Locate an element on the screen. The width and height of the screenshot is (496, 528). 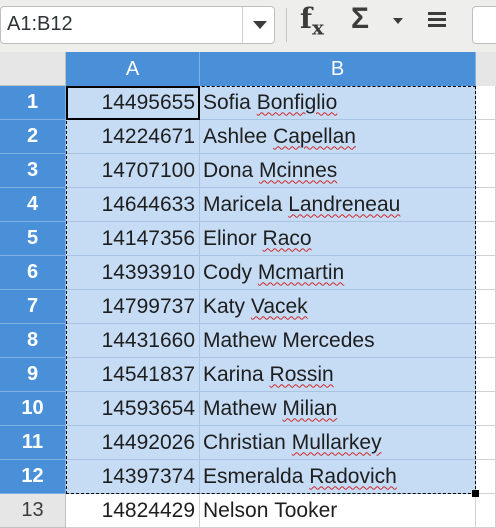
cell-name: Cody Mcmartin is located at coordinates (338, 273).